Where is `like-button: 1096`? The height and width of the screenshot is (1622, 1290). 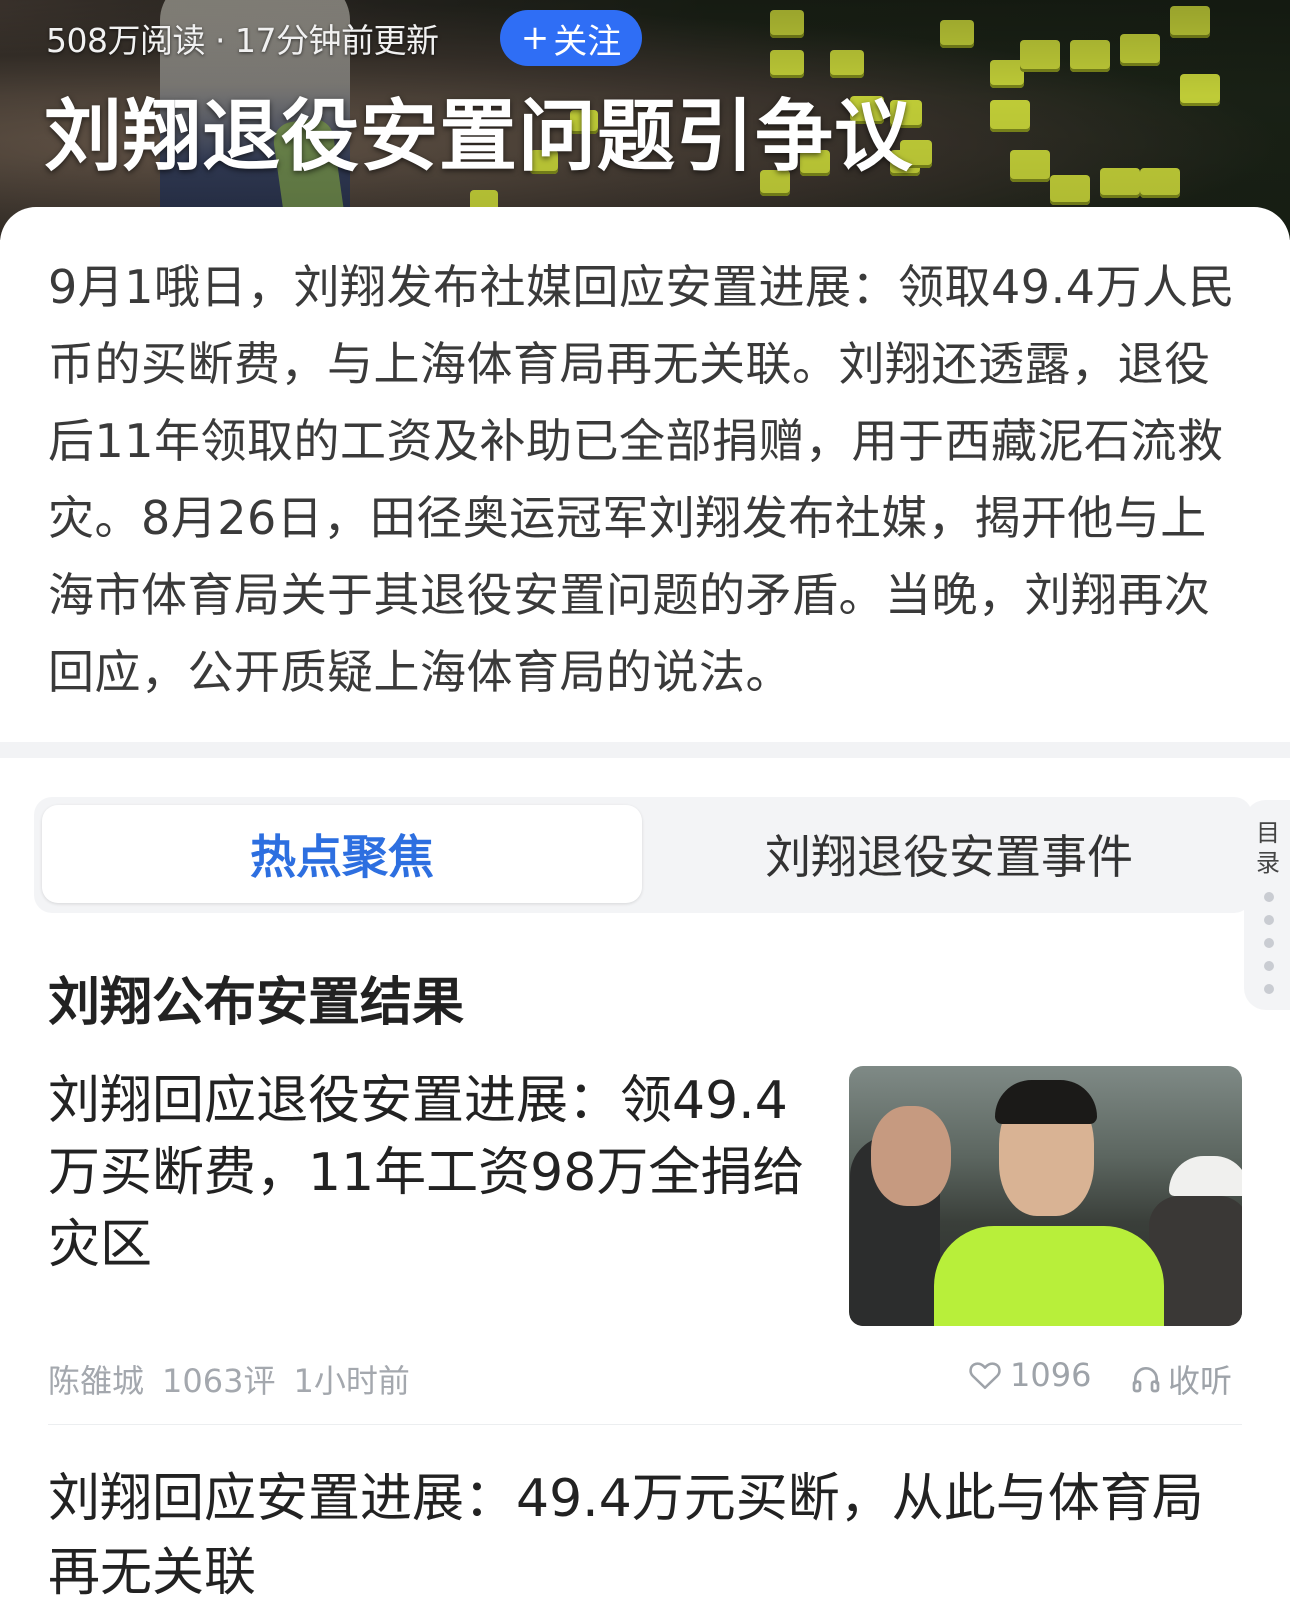
like-button: 1096 is located at coordinates (1029, 1375).